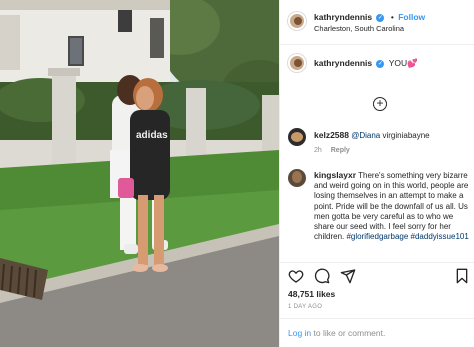 The height and width of the screenshot is (347, 474). What do you see at coordinates (343, 17) in the screenshot?
I see `author-username: kathryndennis` at bounding box center [343, 17].